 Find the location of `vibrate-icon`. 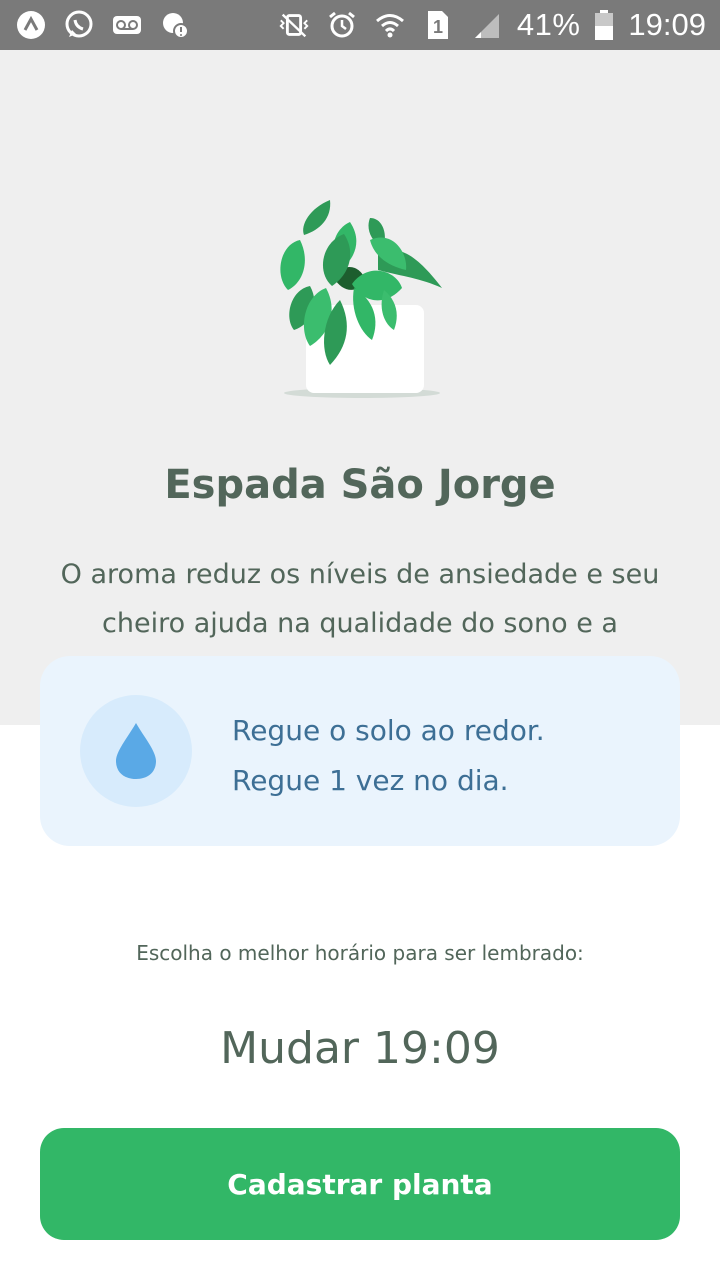

vibrate-icon is located at coordinates (294, 25).